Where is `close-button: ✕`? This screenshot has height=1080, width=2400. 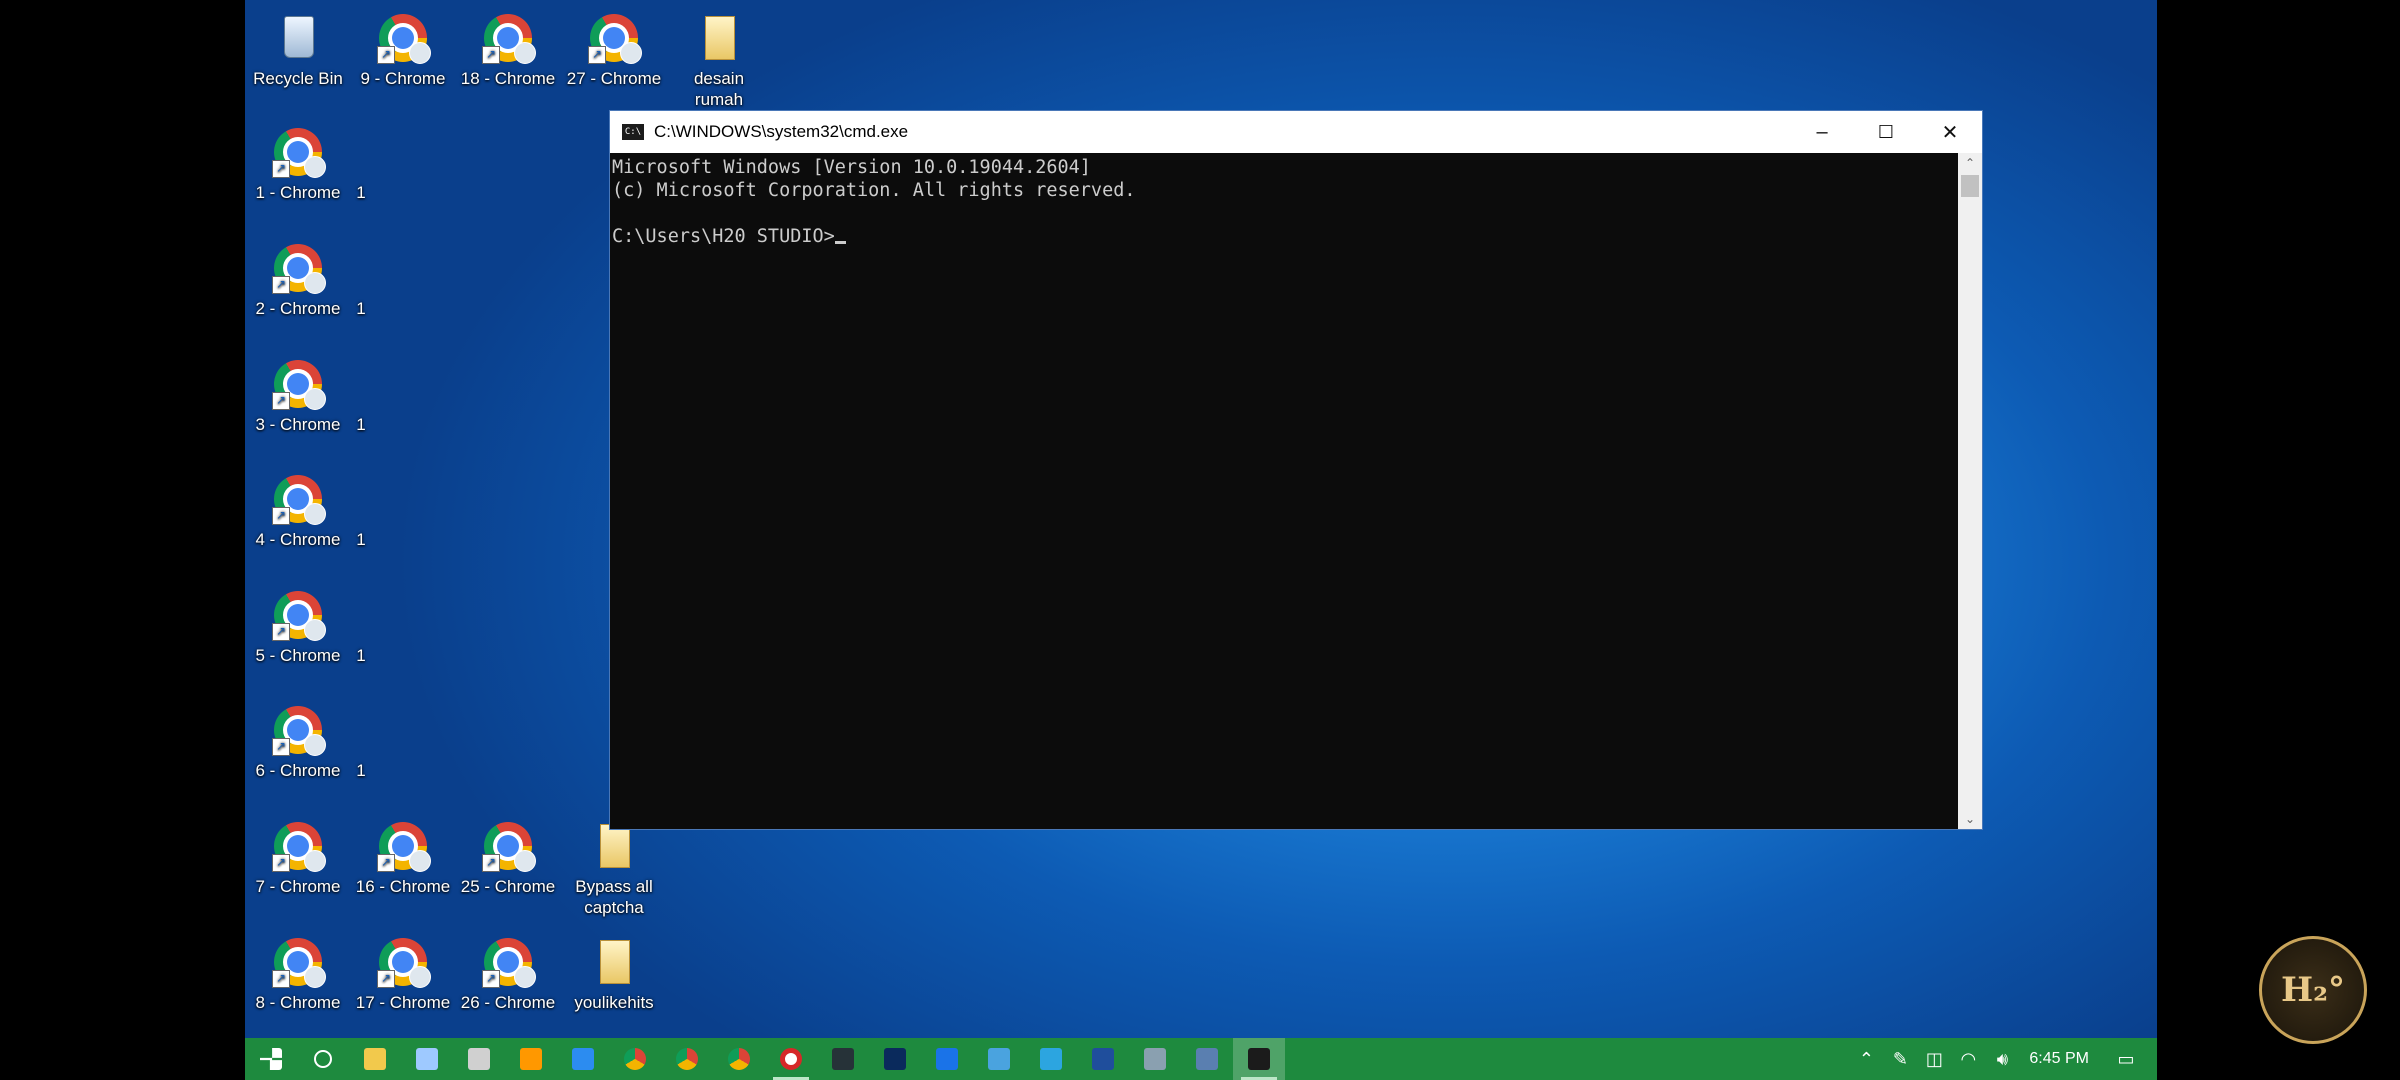
close-button: ✕ is located at coordinates (1950, 132).